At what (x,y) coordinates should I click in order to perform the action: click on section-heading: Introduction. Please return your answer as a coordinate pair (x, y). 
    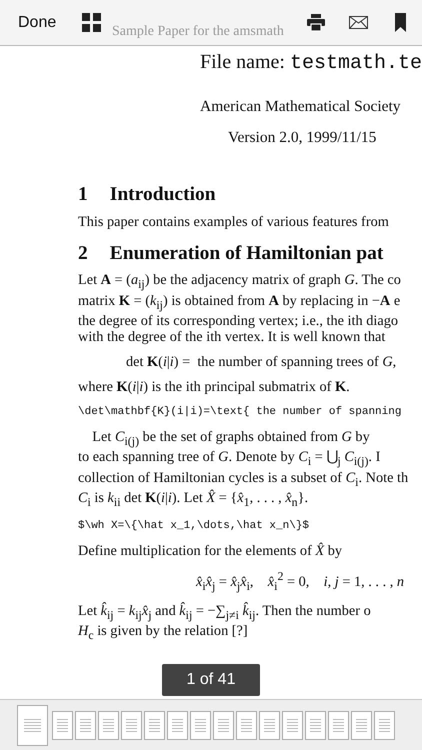
    Looking at the image, I should click on (163, 195).